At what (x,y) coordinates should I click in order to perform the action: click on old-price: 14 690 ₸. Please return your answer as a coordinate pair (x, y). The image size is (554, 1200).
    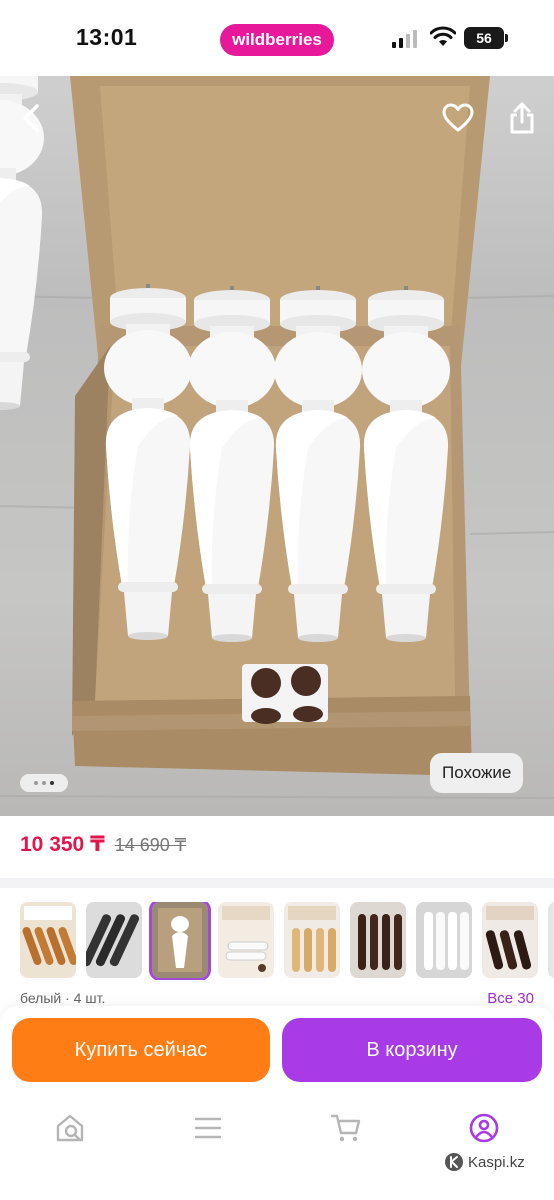
    Looking at the image, I should click on (150, 845).